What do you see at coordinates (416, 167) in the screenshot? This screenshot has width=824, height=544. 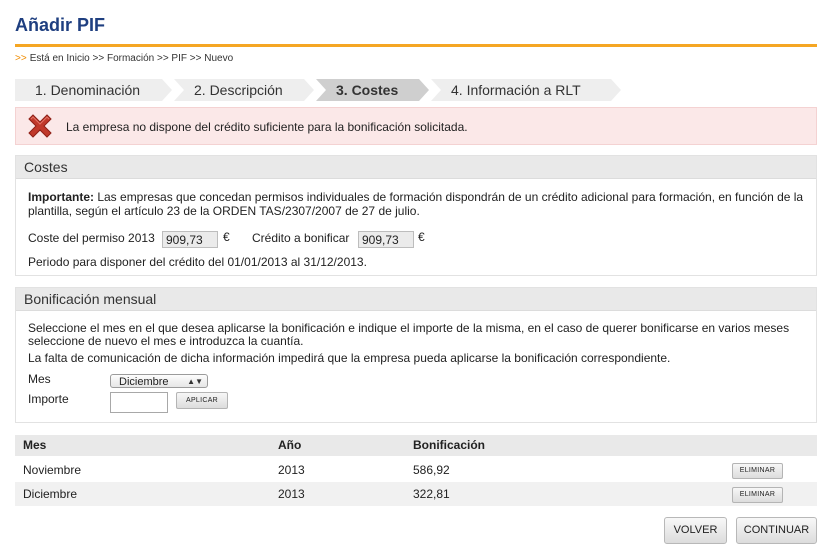 I see `costes-header: Costes` at bounding box center [416, 167].